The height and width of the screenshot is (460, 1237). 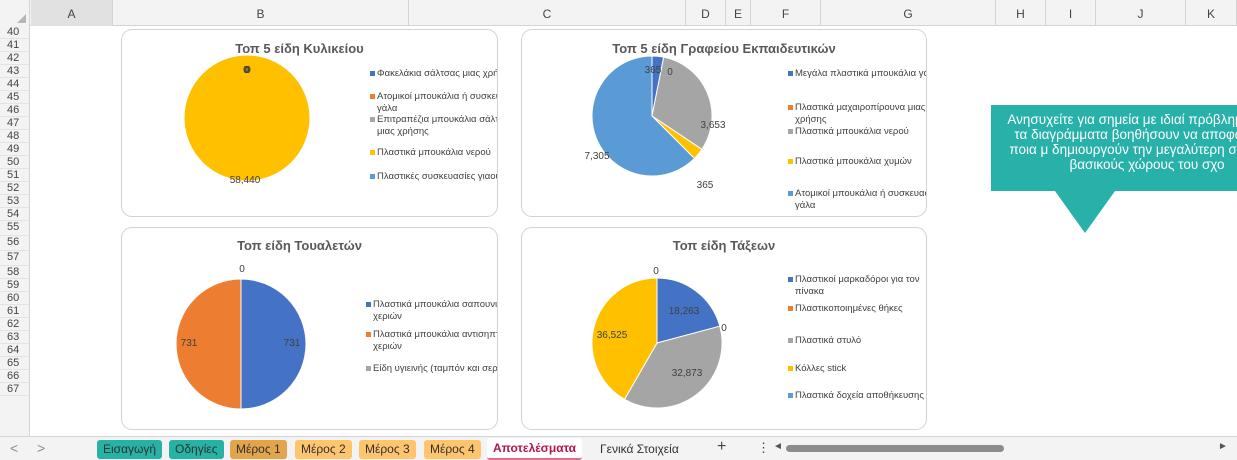 I want to click on legend-item: Πλαστικά μπουκάλια σαπουνιού χεριών, so click(x=432, y=310).